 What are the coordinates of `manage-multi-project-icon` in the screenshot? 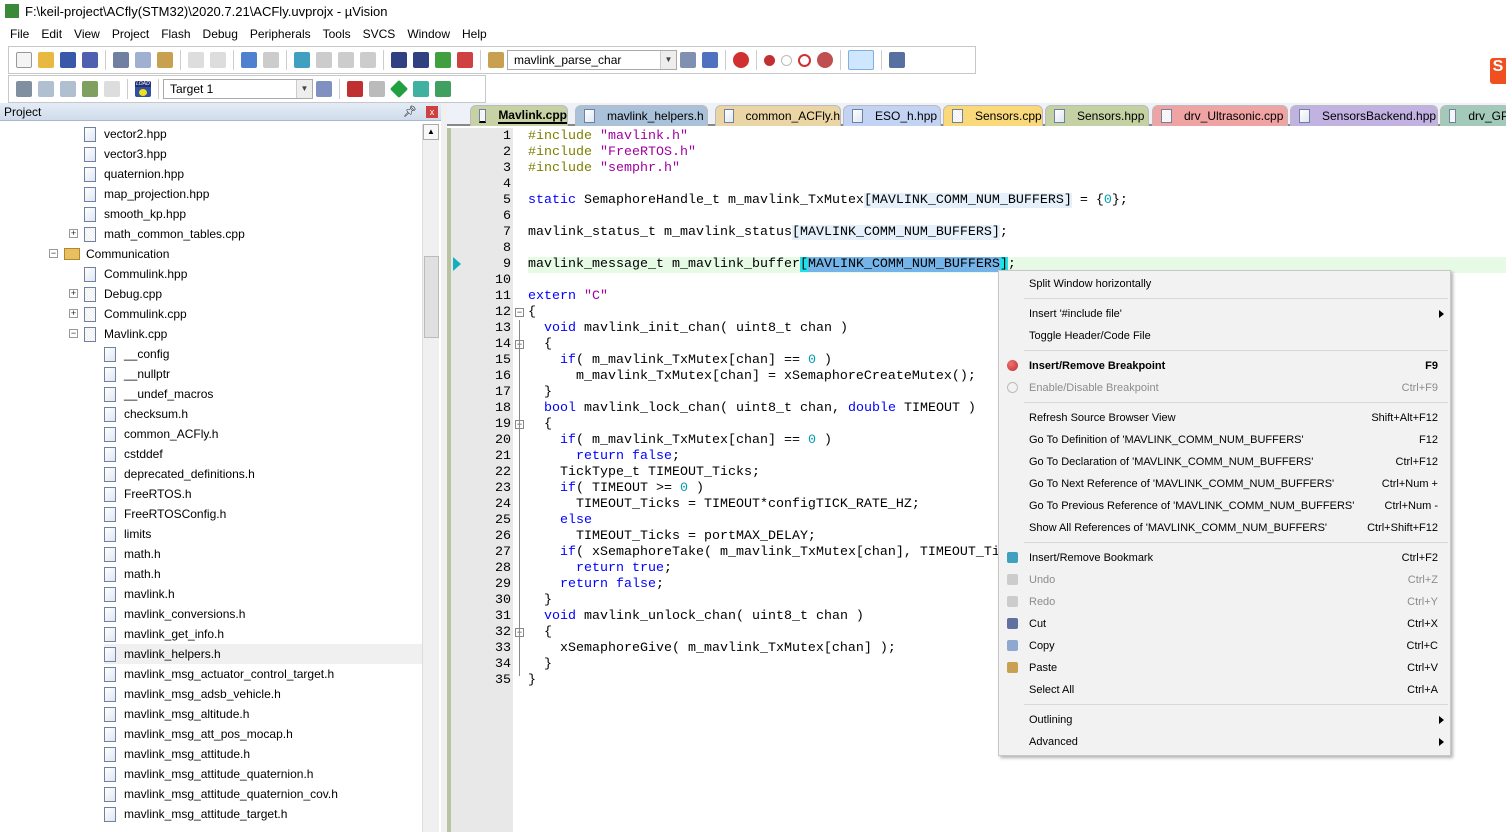 It's located at (377, 89).